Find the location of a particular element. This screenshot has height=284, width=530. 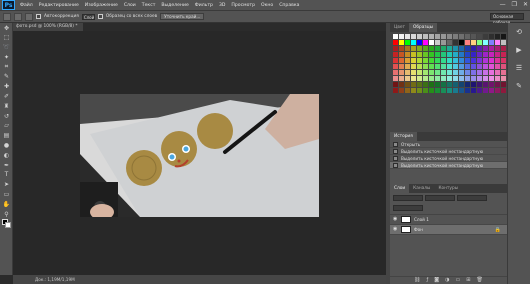

hand-icon: ✋ is located at coordinates (6, 204).